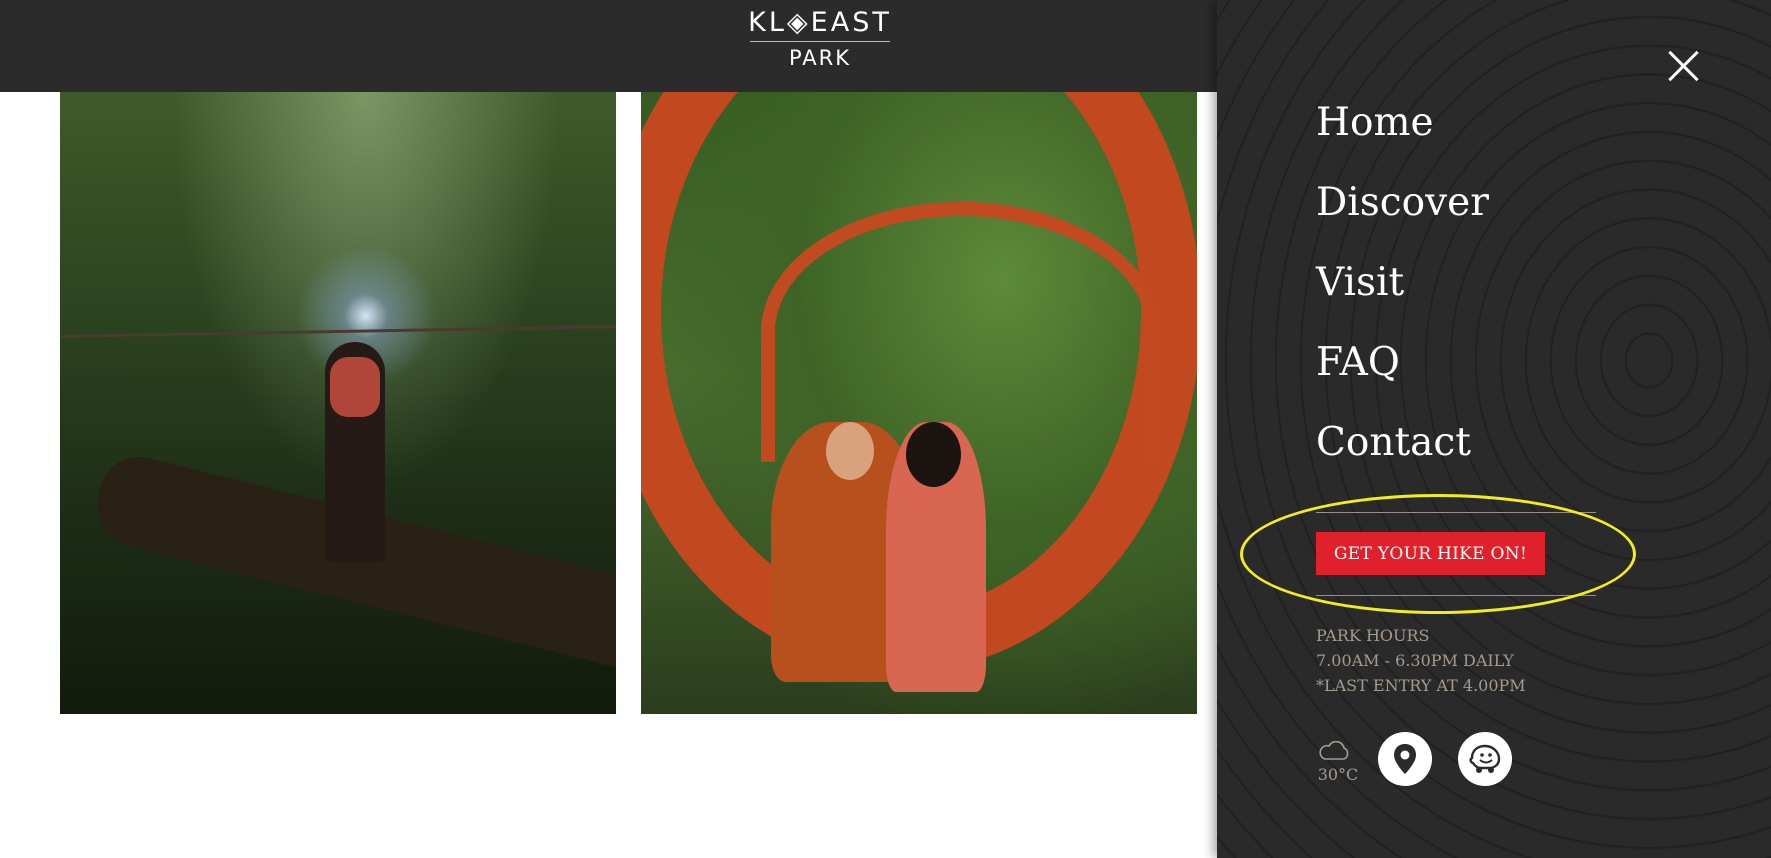 This screenshot has height=858, width=1771. What do you see at coordinates (1402, 375) in the screenshot?
I see `nav-item-faq: FAQ` at bounding box center [1402, 375].